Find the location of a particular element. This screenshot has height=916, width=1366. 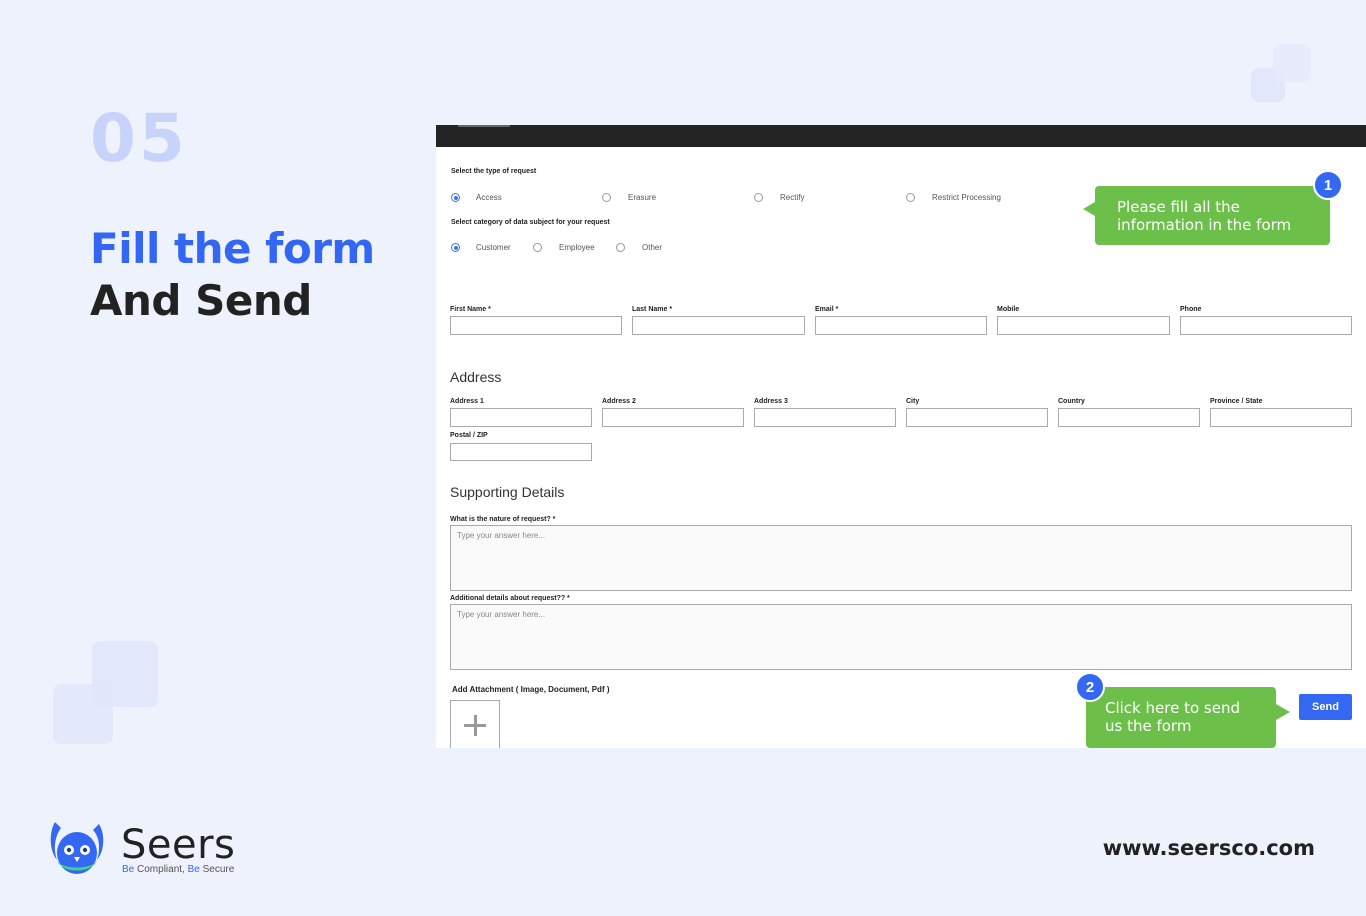

seers-owl-logo is located at coordinates (77, 848).